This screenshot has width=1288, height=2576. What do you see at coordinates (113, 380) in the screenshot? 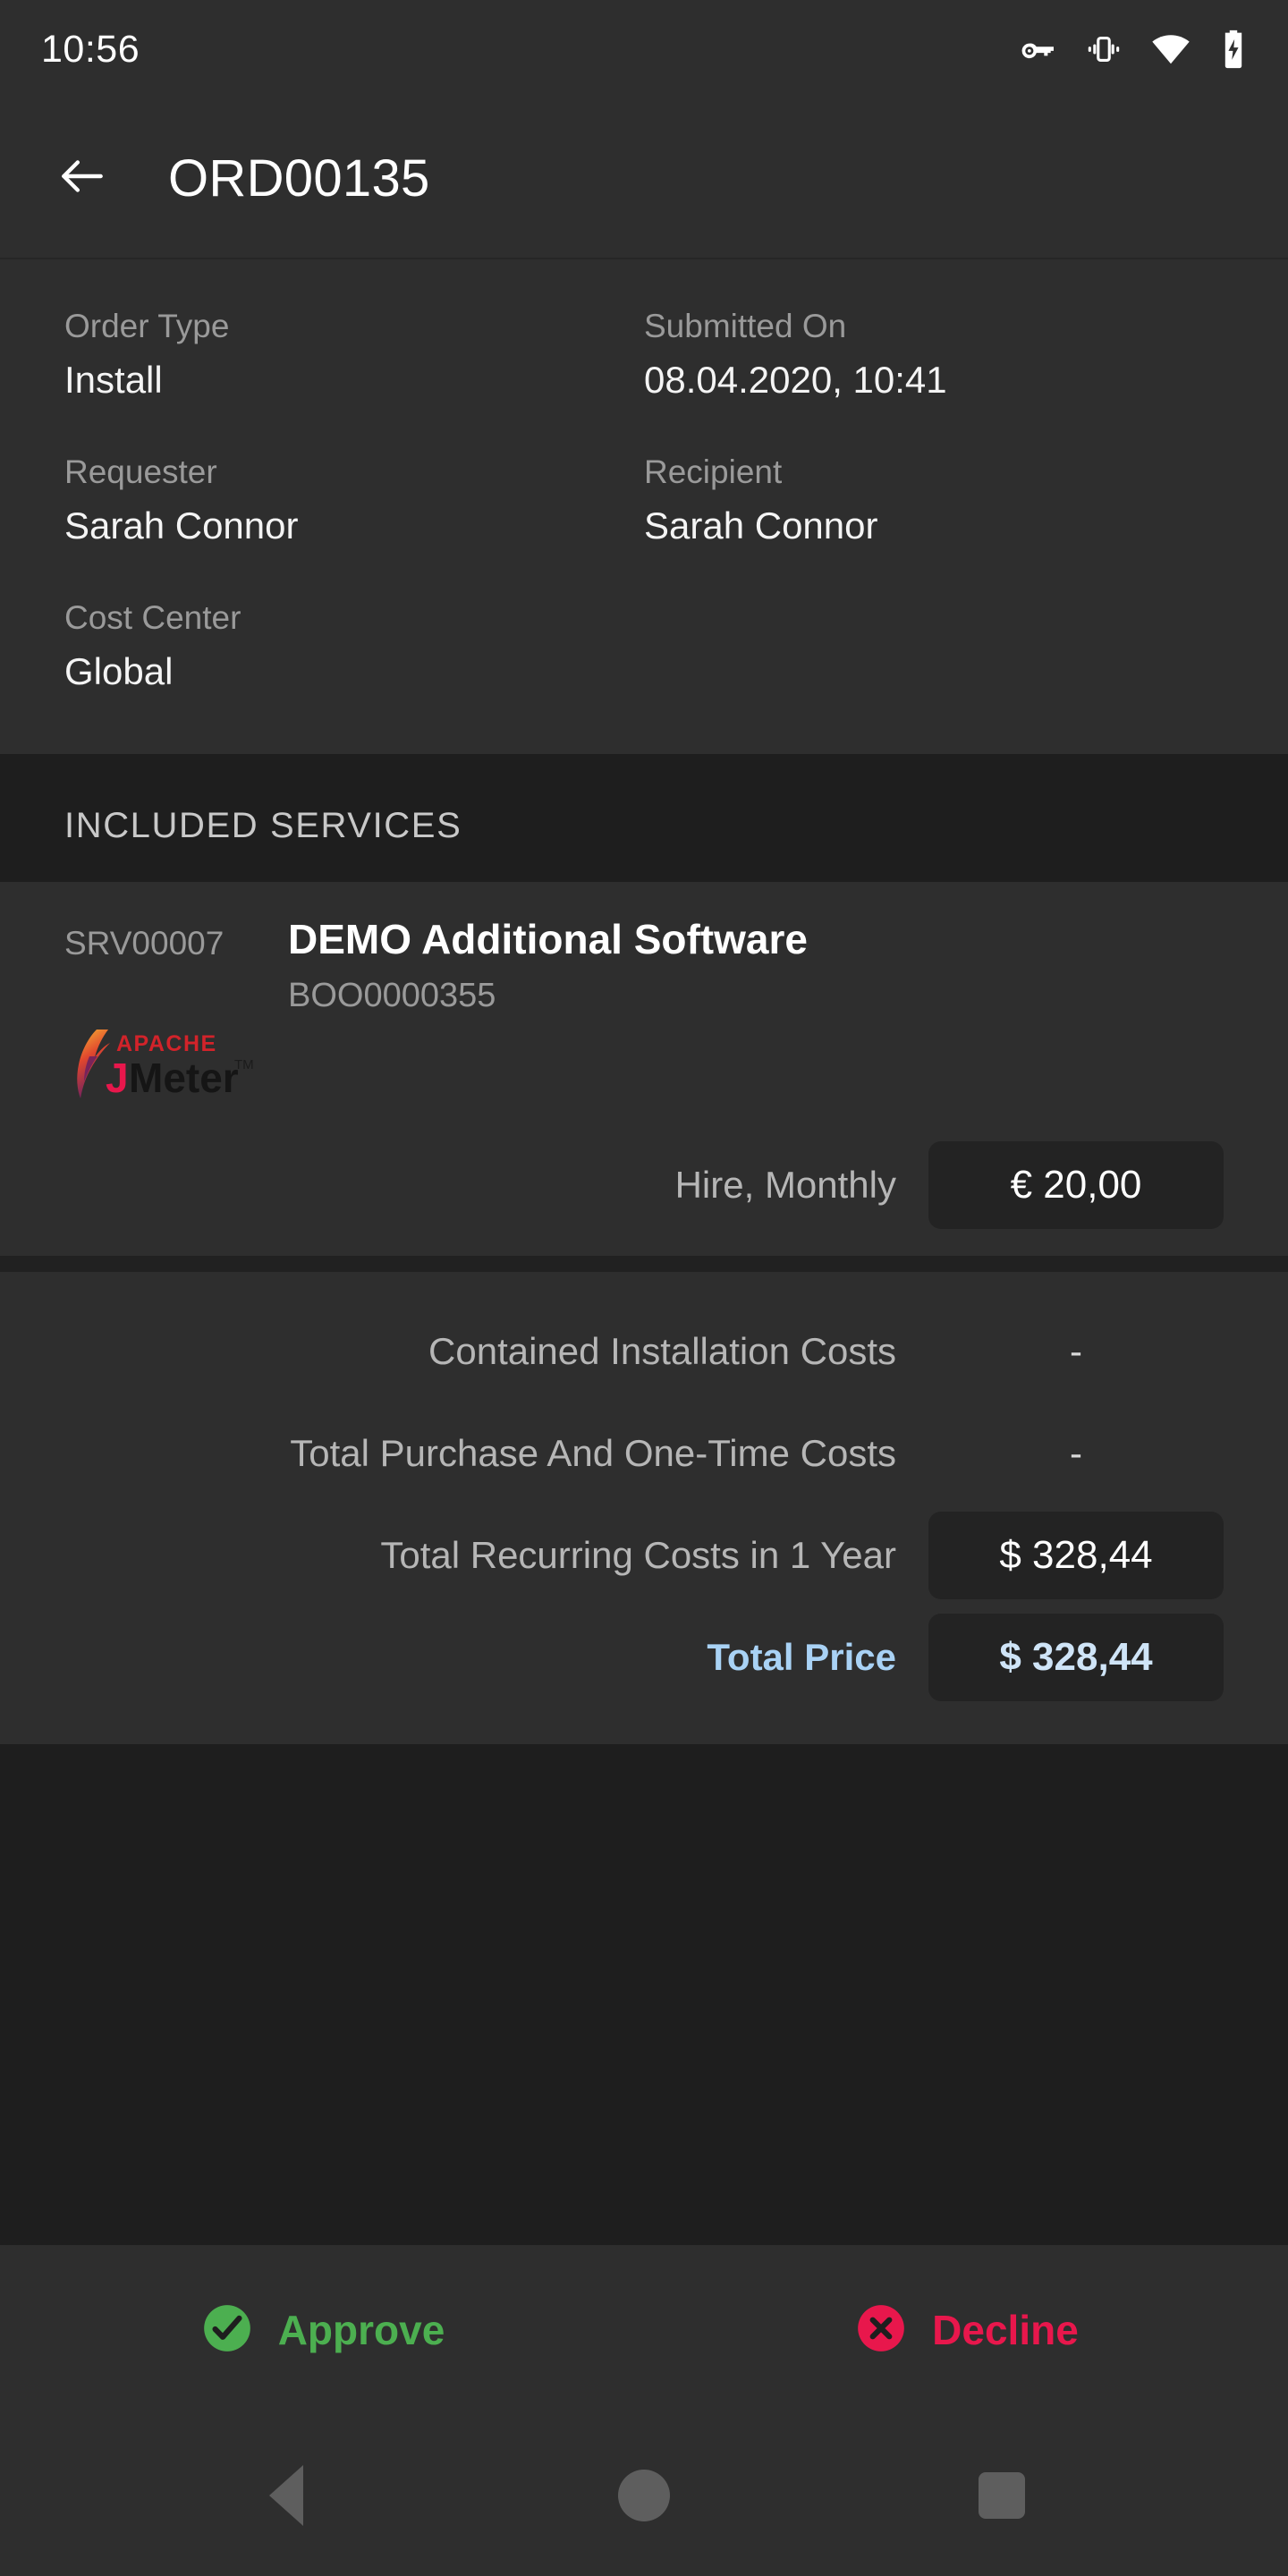
I see `field-value: Install` at bounding box center [113, 380].